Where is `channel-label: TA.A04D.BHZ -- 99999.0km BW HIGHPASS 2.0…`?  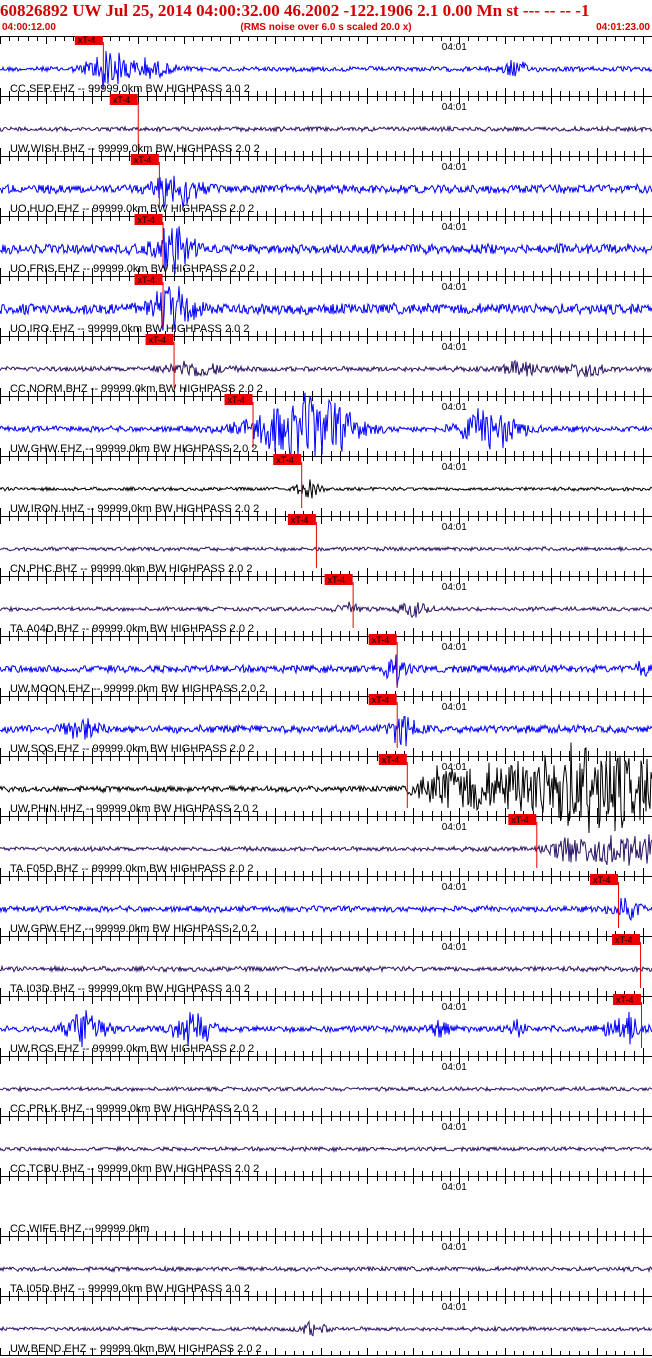
channel-label: TA.A04D.BHZ -- 99999.0km BW HIGHPASS 2.0… is located at coordinates (132, 629).